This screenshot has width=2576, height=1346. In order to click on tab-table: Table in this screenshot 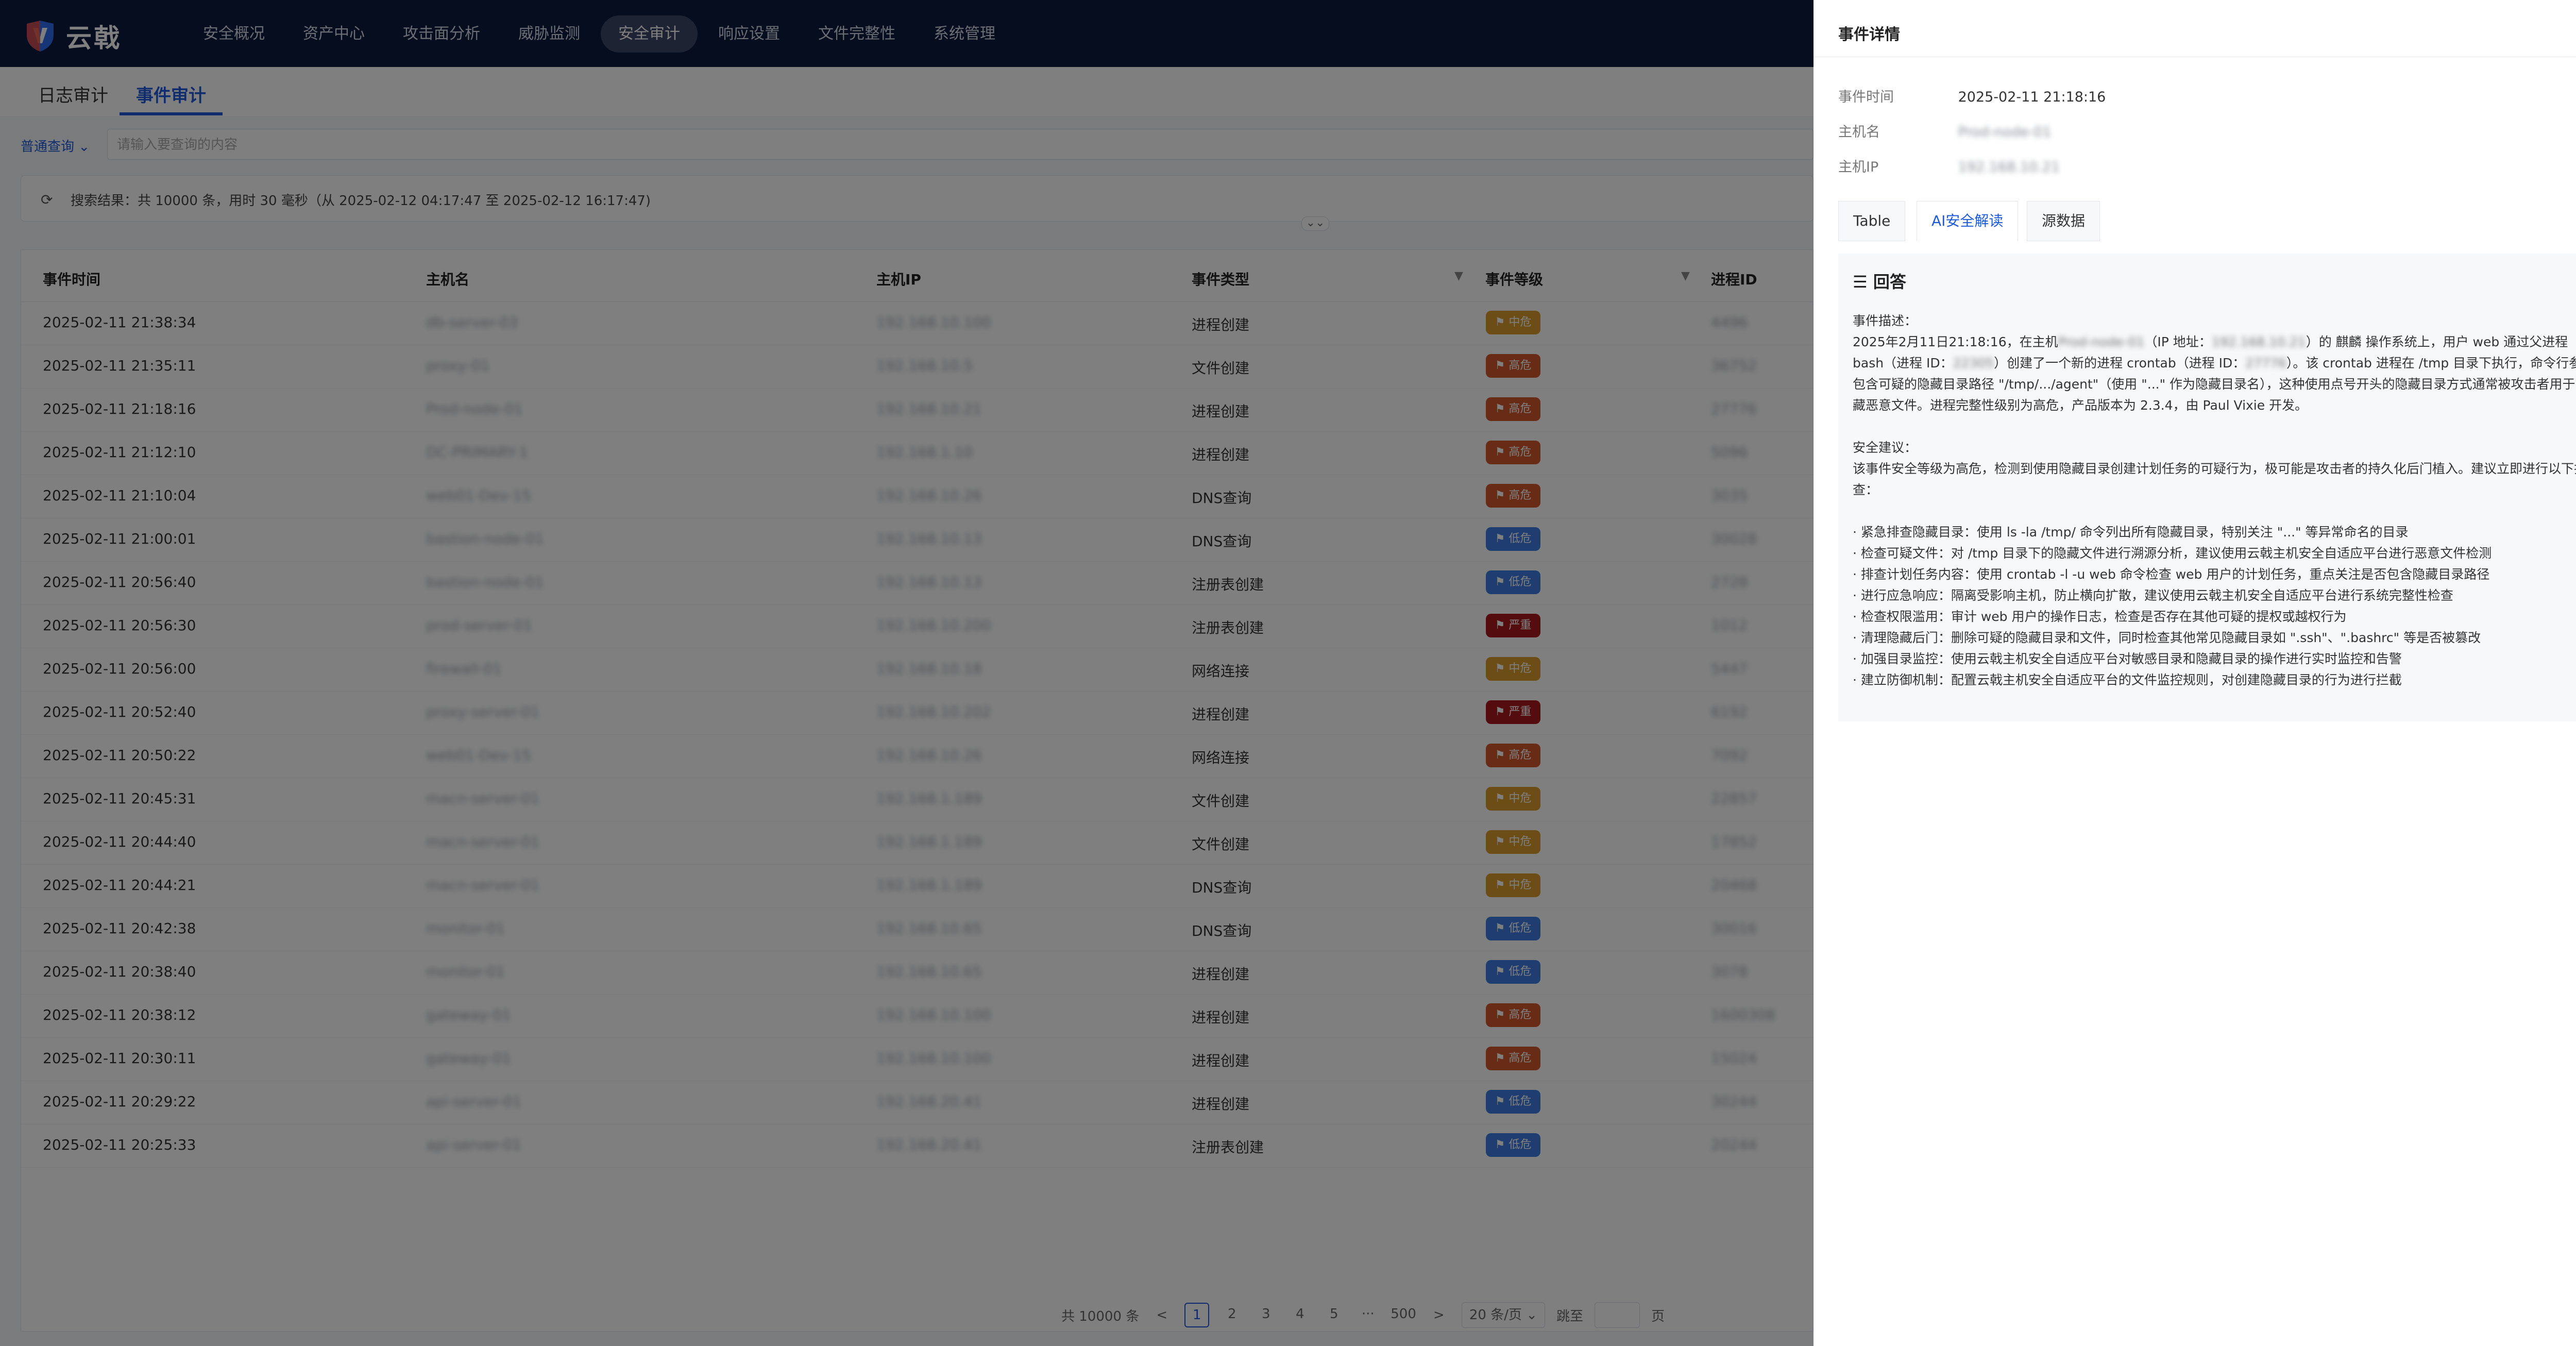, I will do `click(1872, 221)`.